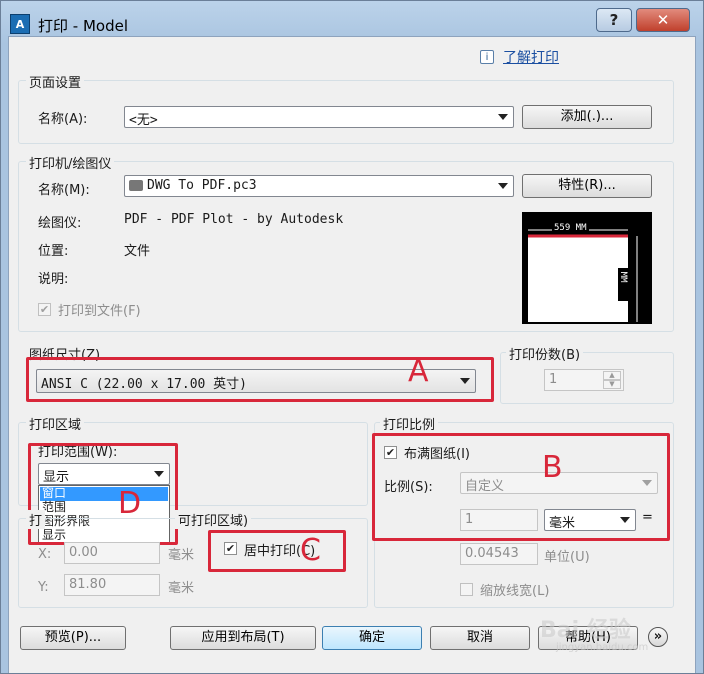  I want to click on offset-x-field: 0.00, so click(112, 553).